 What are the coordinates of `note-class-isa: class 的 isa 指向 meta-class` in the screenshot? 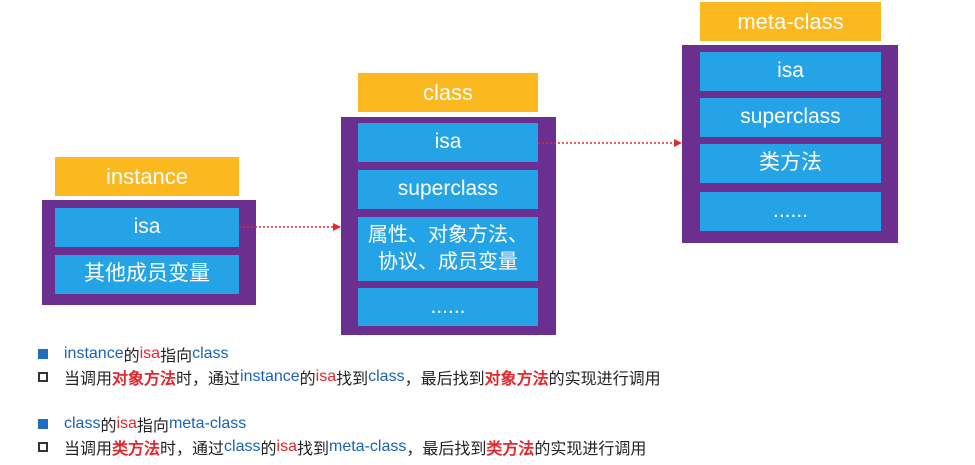 It's located at (142, 424).